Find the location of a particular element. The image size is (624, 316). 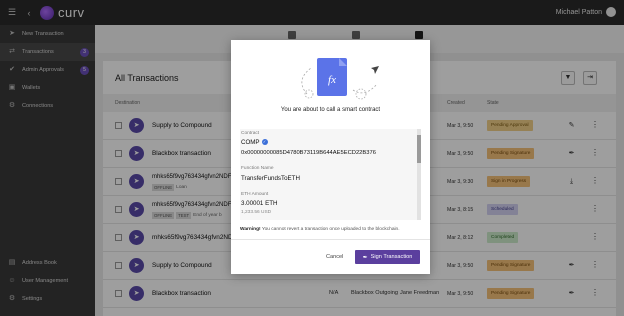

amount-label: ETH Amount is located at coordinates (255, 194).